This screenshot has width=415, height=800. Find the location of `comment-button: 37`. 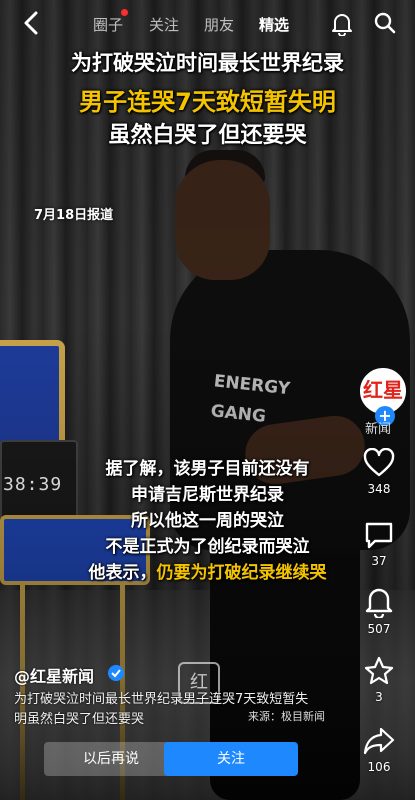

comment-button: 37 is located at coordinates (379, 544).